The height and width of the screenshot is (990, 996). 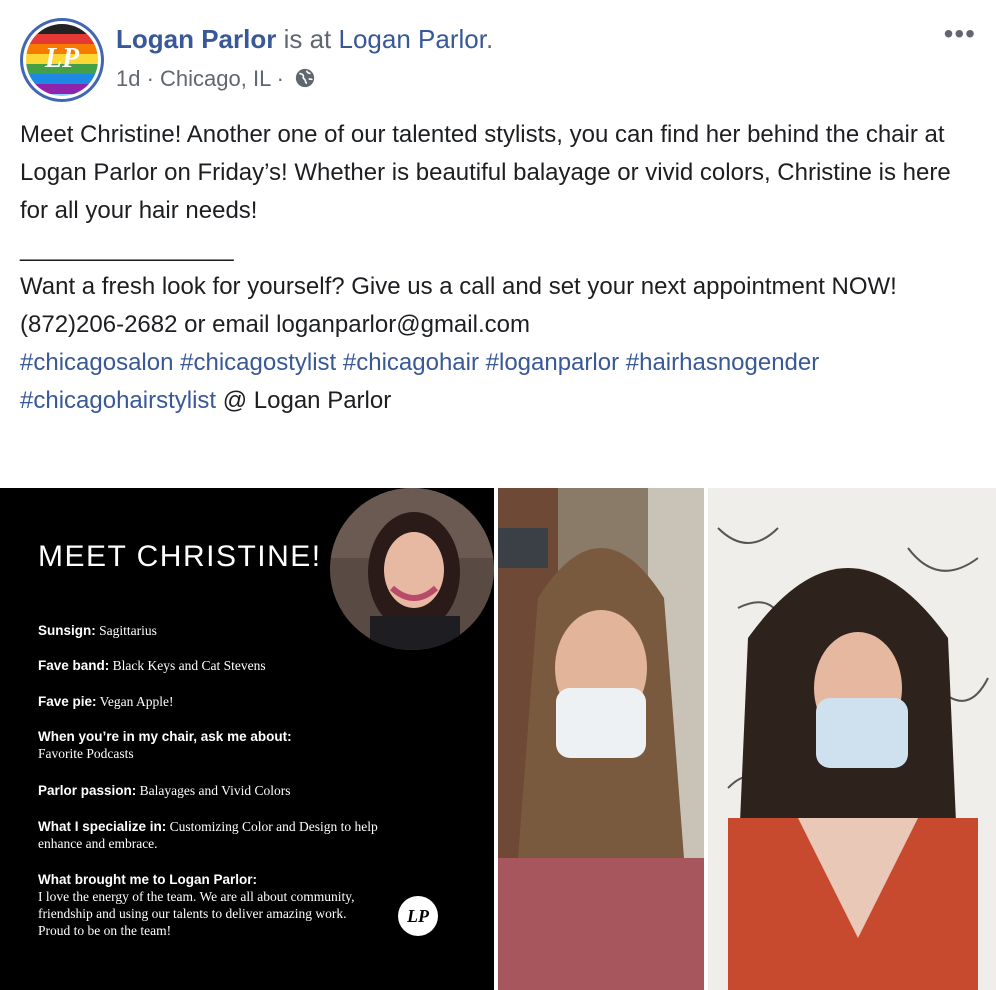 I want to click on timestamp-link: 1d, so click(x=128, y=78).